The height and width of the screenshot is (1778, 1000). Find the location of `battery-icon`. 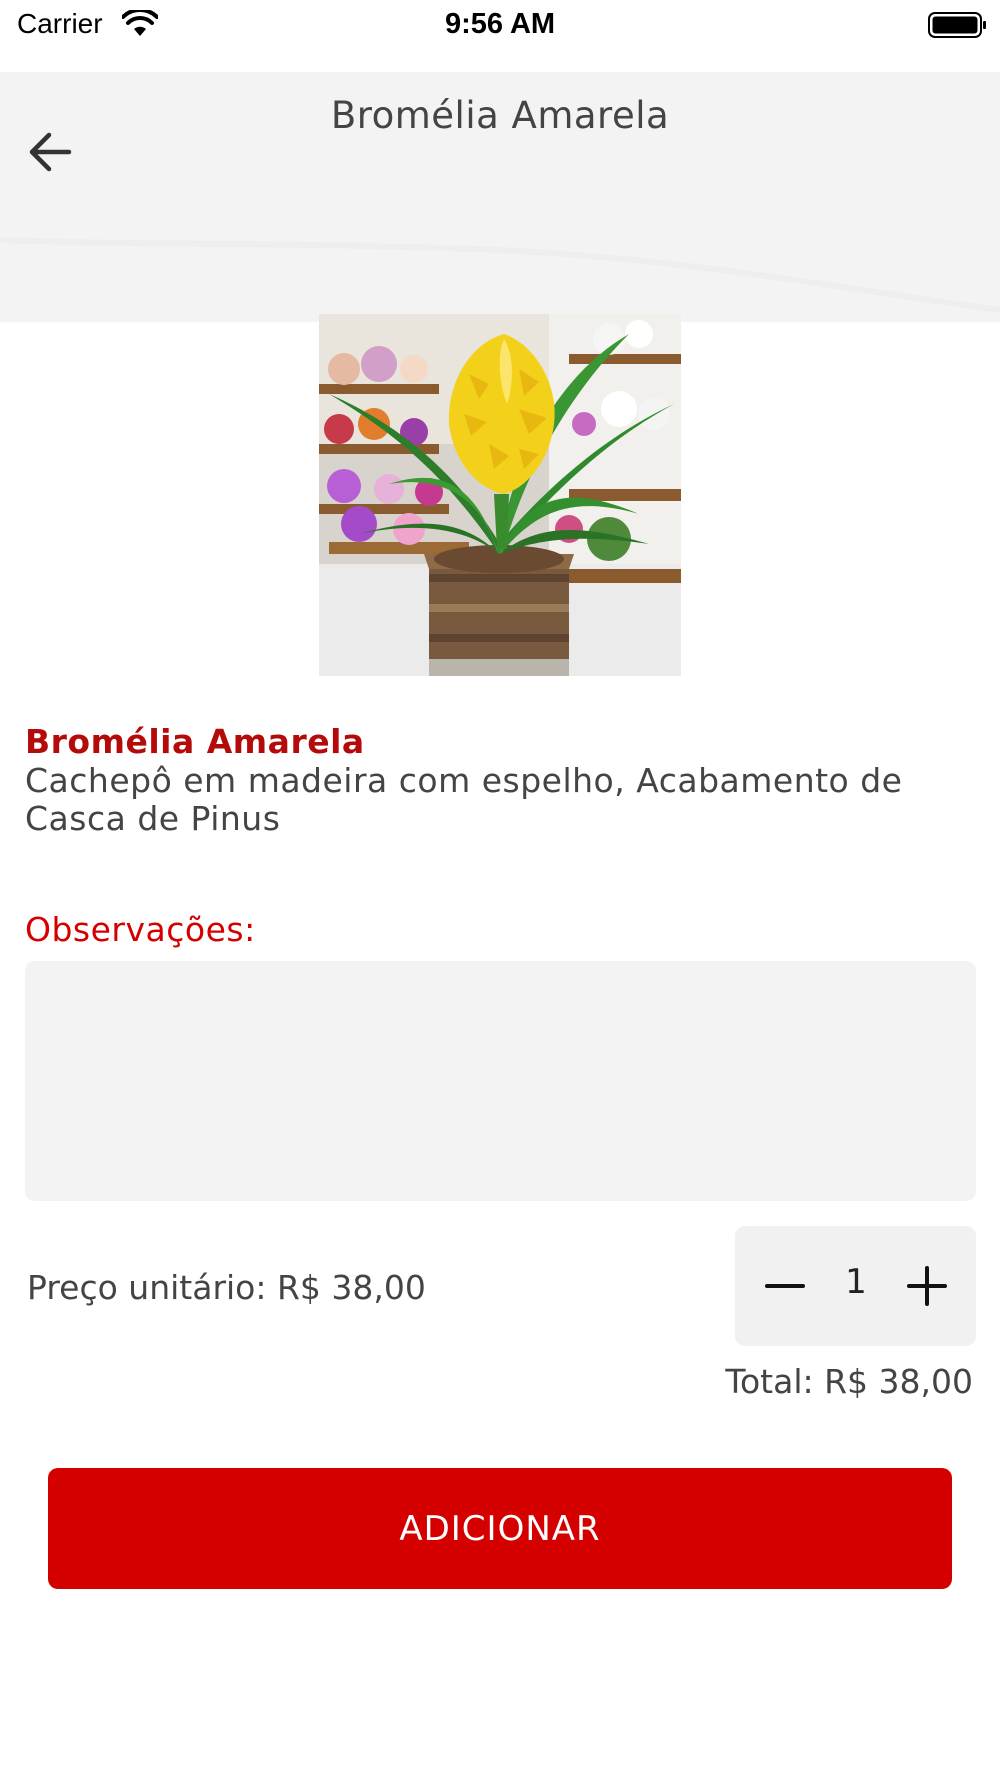

battery-icon is located at coordinates (958, 25).